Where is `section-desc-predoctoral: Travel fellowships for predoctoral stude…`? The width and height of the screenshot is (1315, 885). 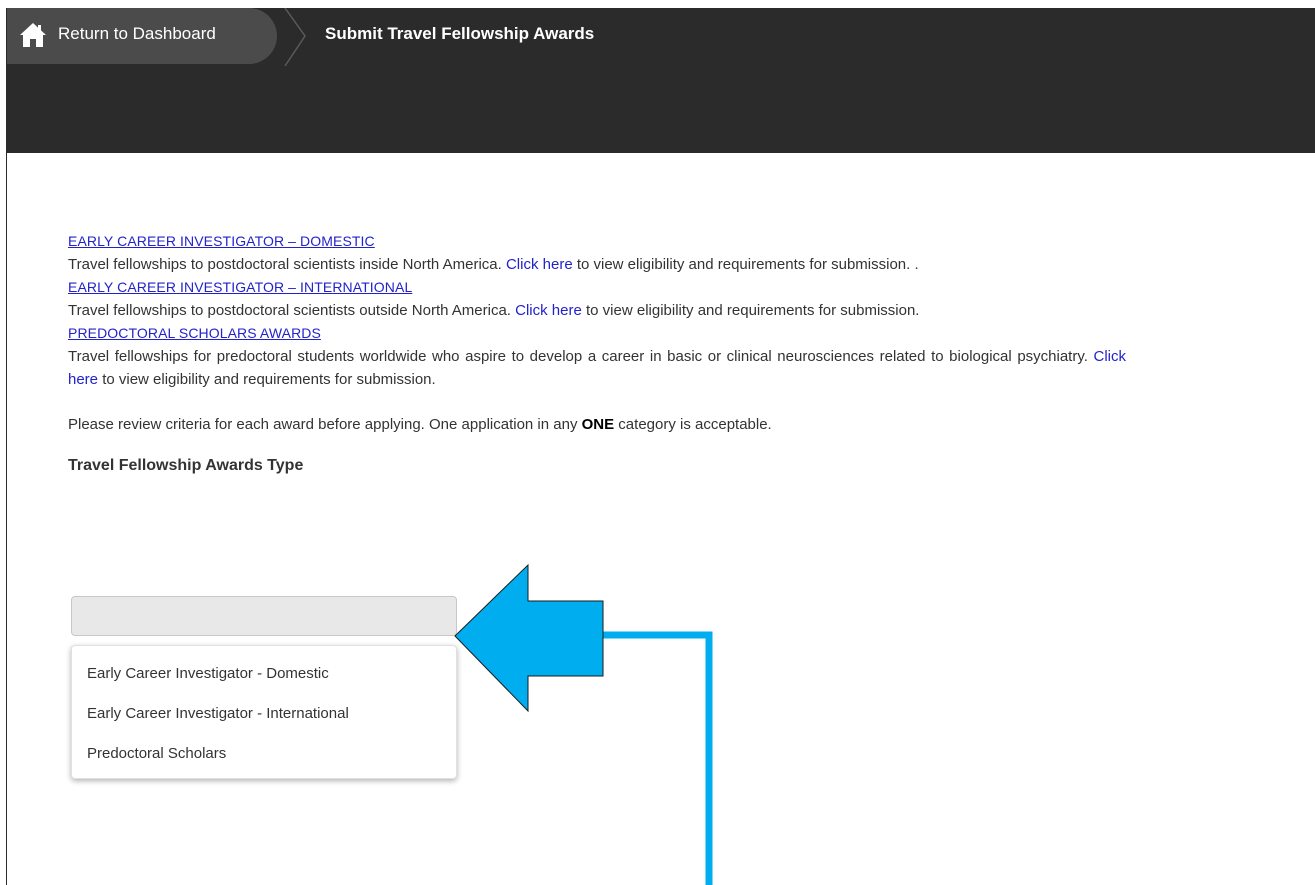
section-desc-predoctoral: Travel fellowships for predoctoral stude… is located at coordinates (597, 368).